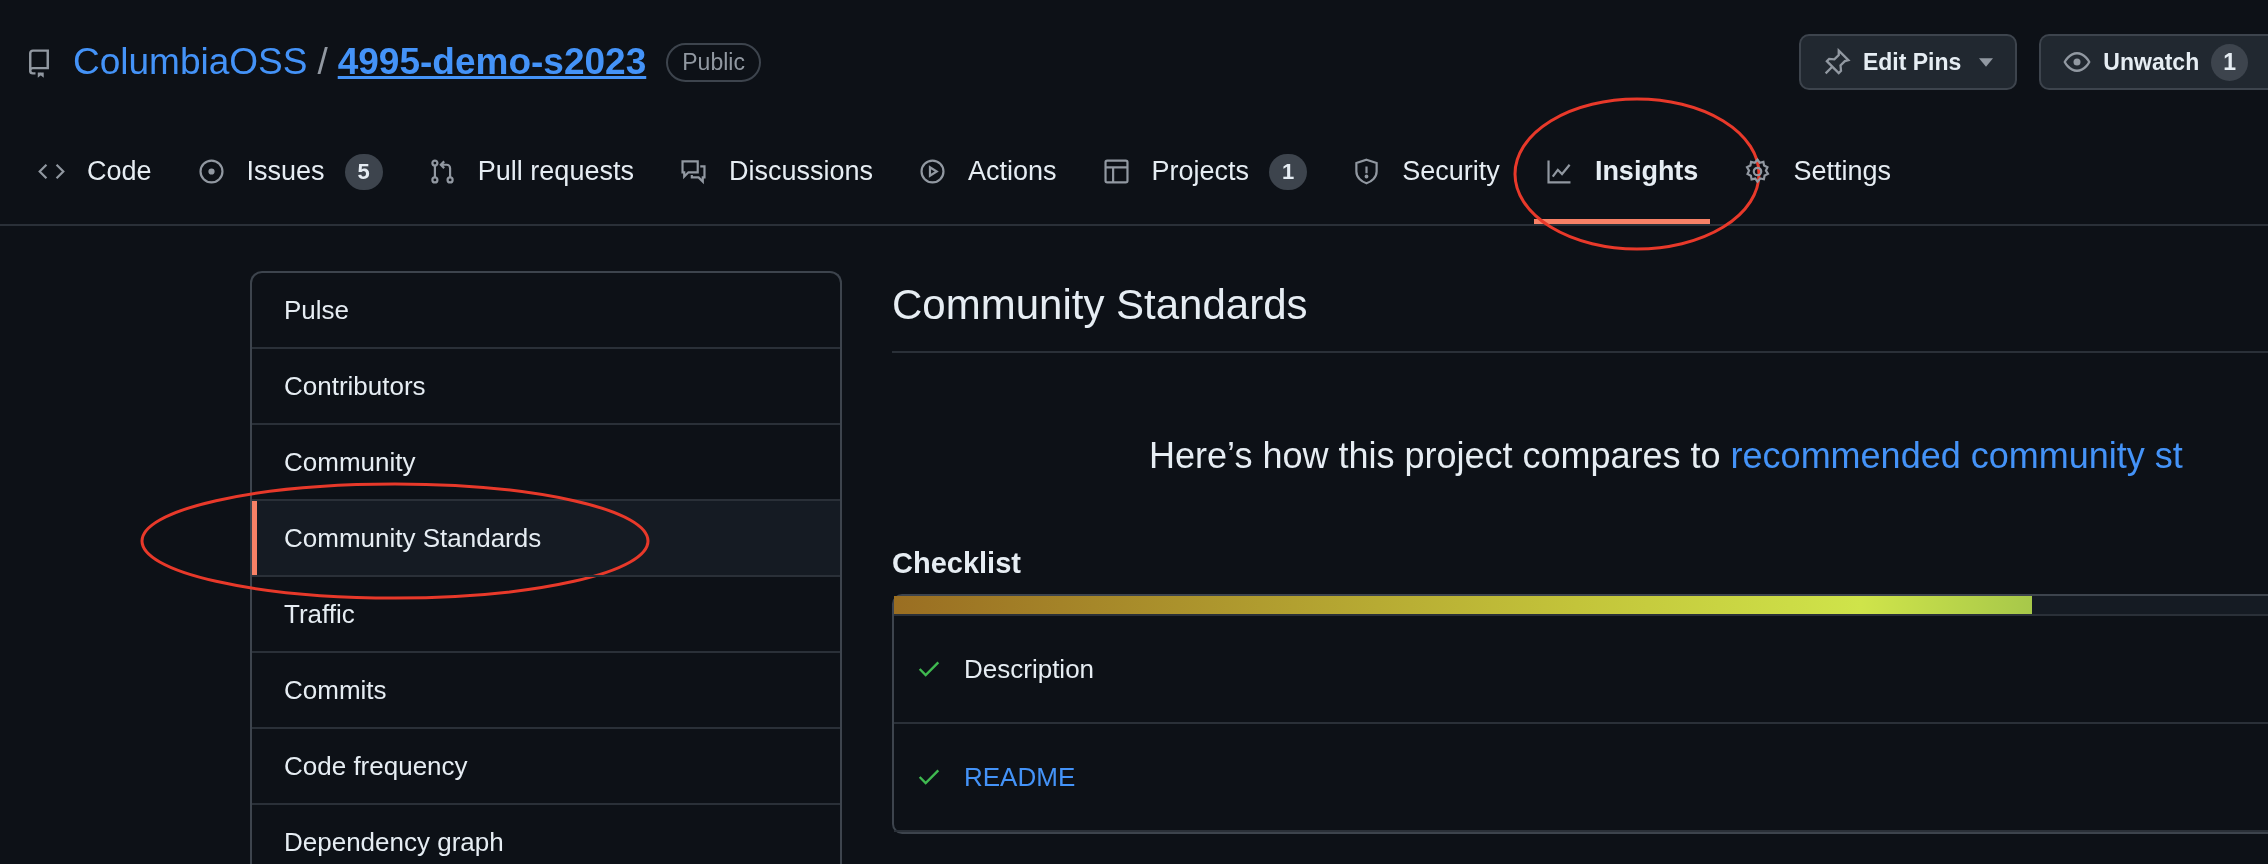  Describe the element at coordinates (1205, 174) in the screenshot. I see `nav-tab: Projects 1` at that location.